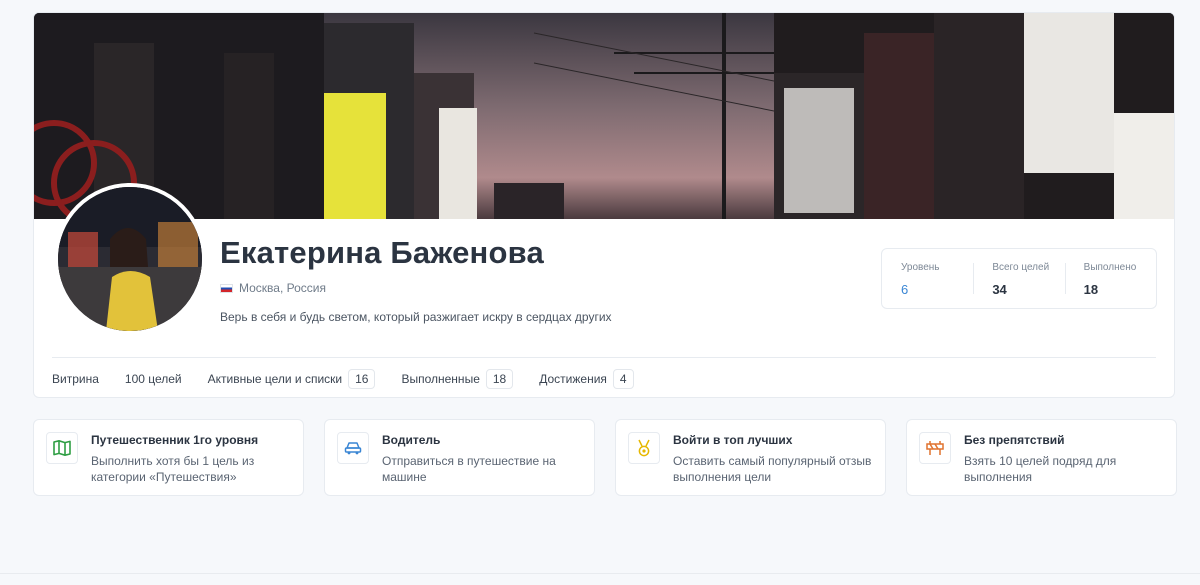  I want to click on stat-total-goals: Всего целей 34, so click(1018, 278).